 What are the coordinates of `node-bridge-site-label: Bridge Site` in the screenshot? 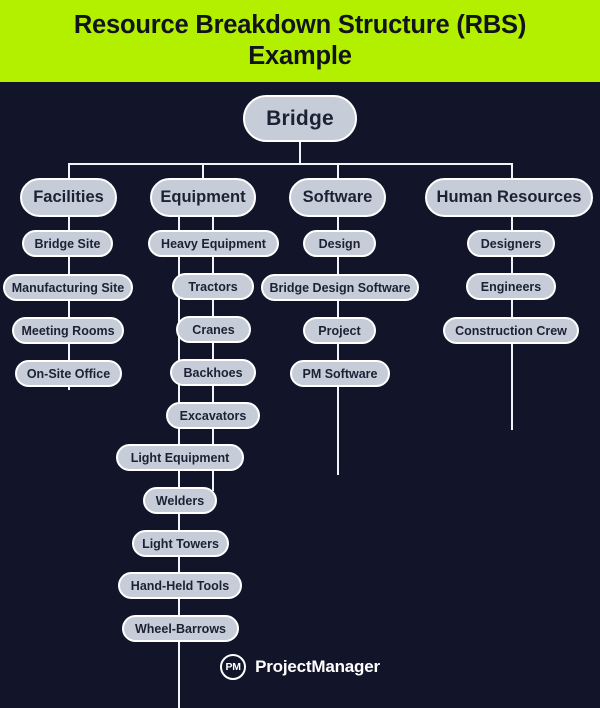 It's located at (67, 243).